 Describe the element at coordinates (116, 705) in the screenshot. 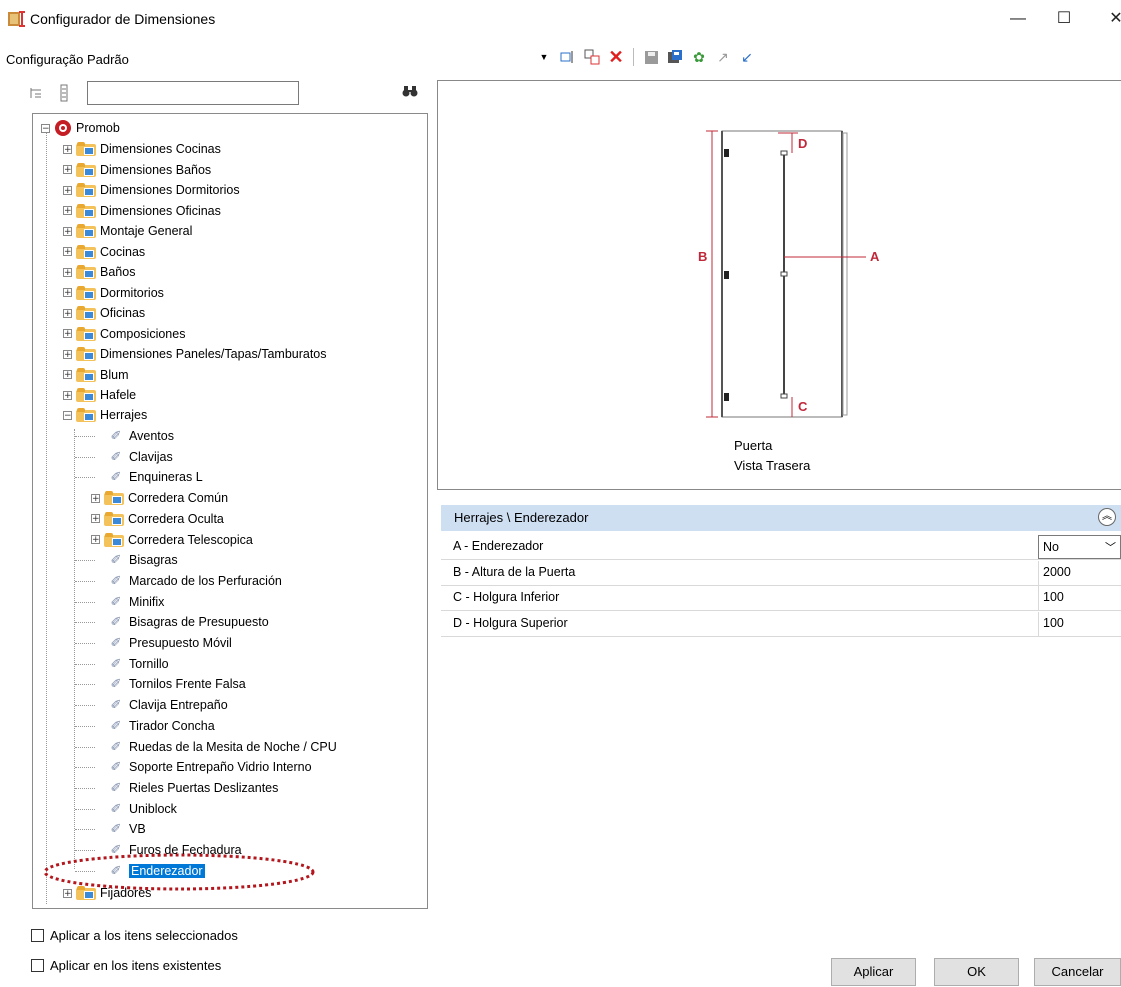

I see `hardware-icon: ✐` at that location.